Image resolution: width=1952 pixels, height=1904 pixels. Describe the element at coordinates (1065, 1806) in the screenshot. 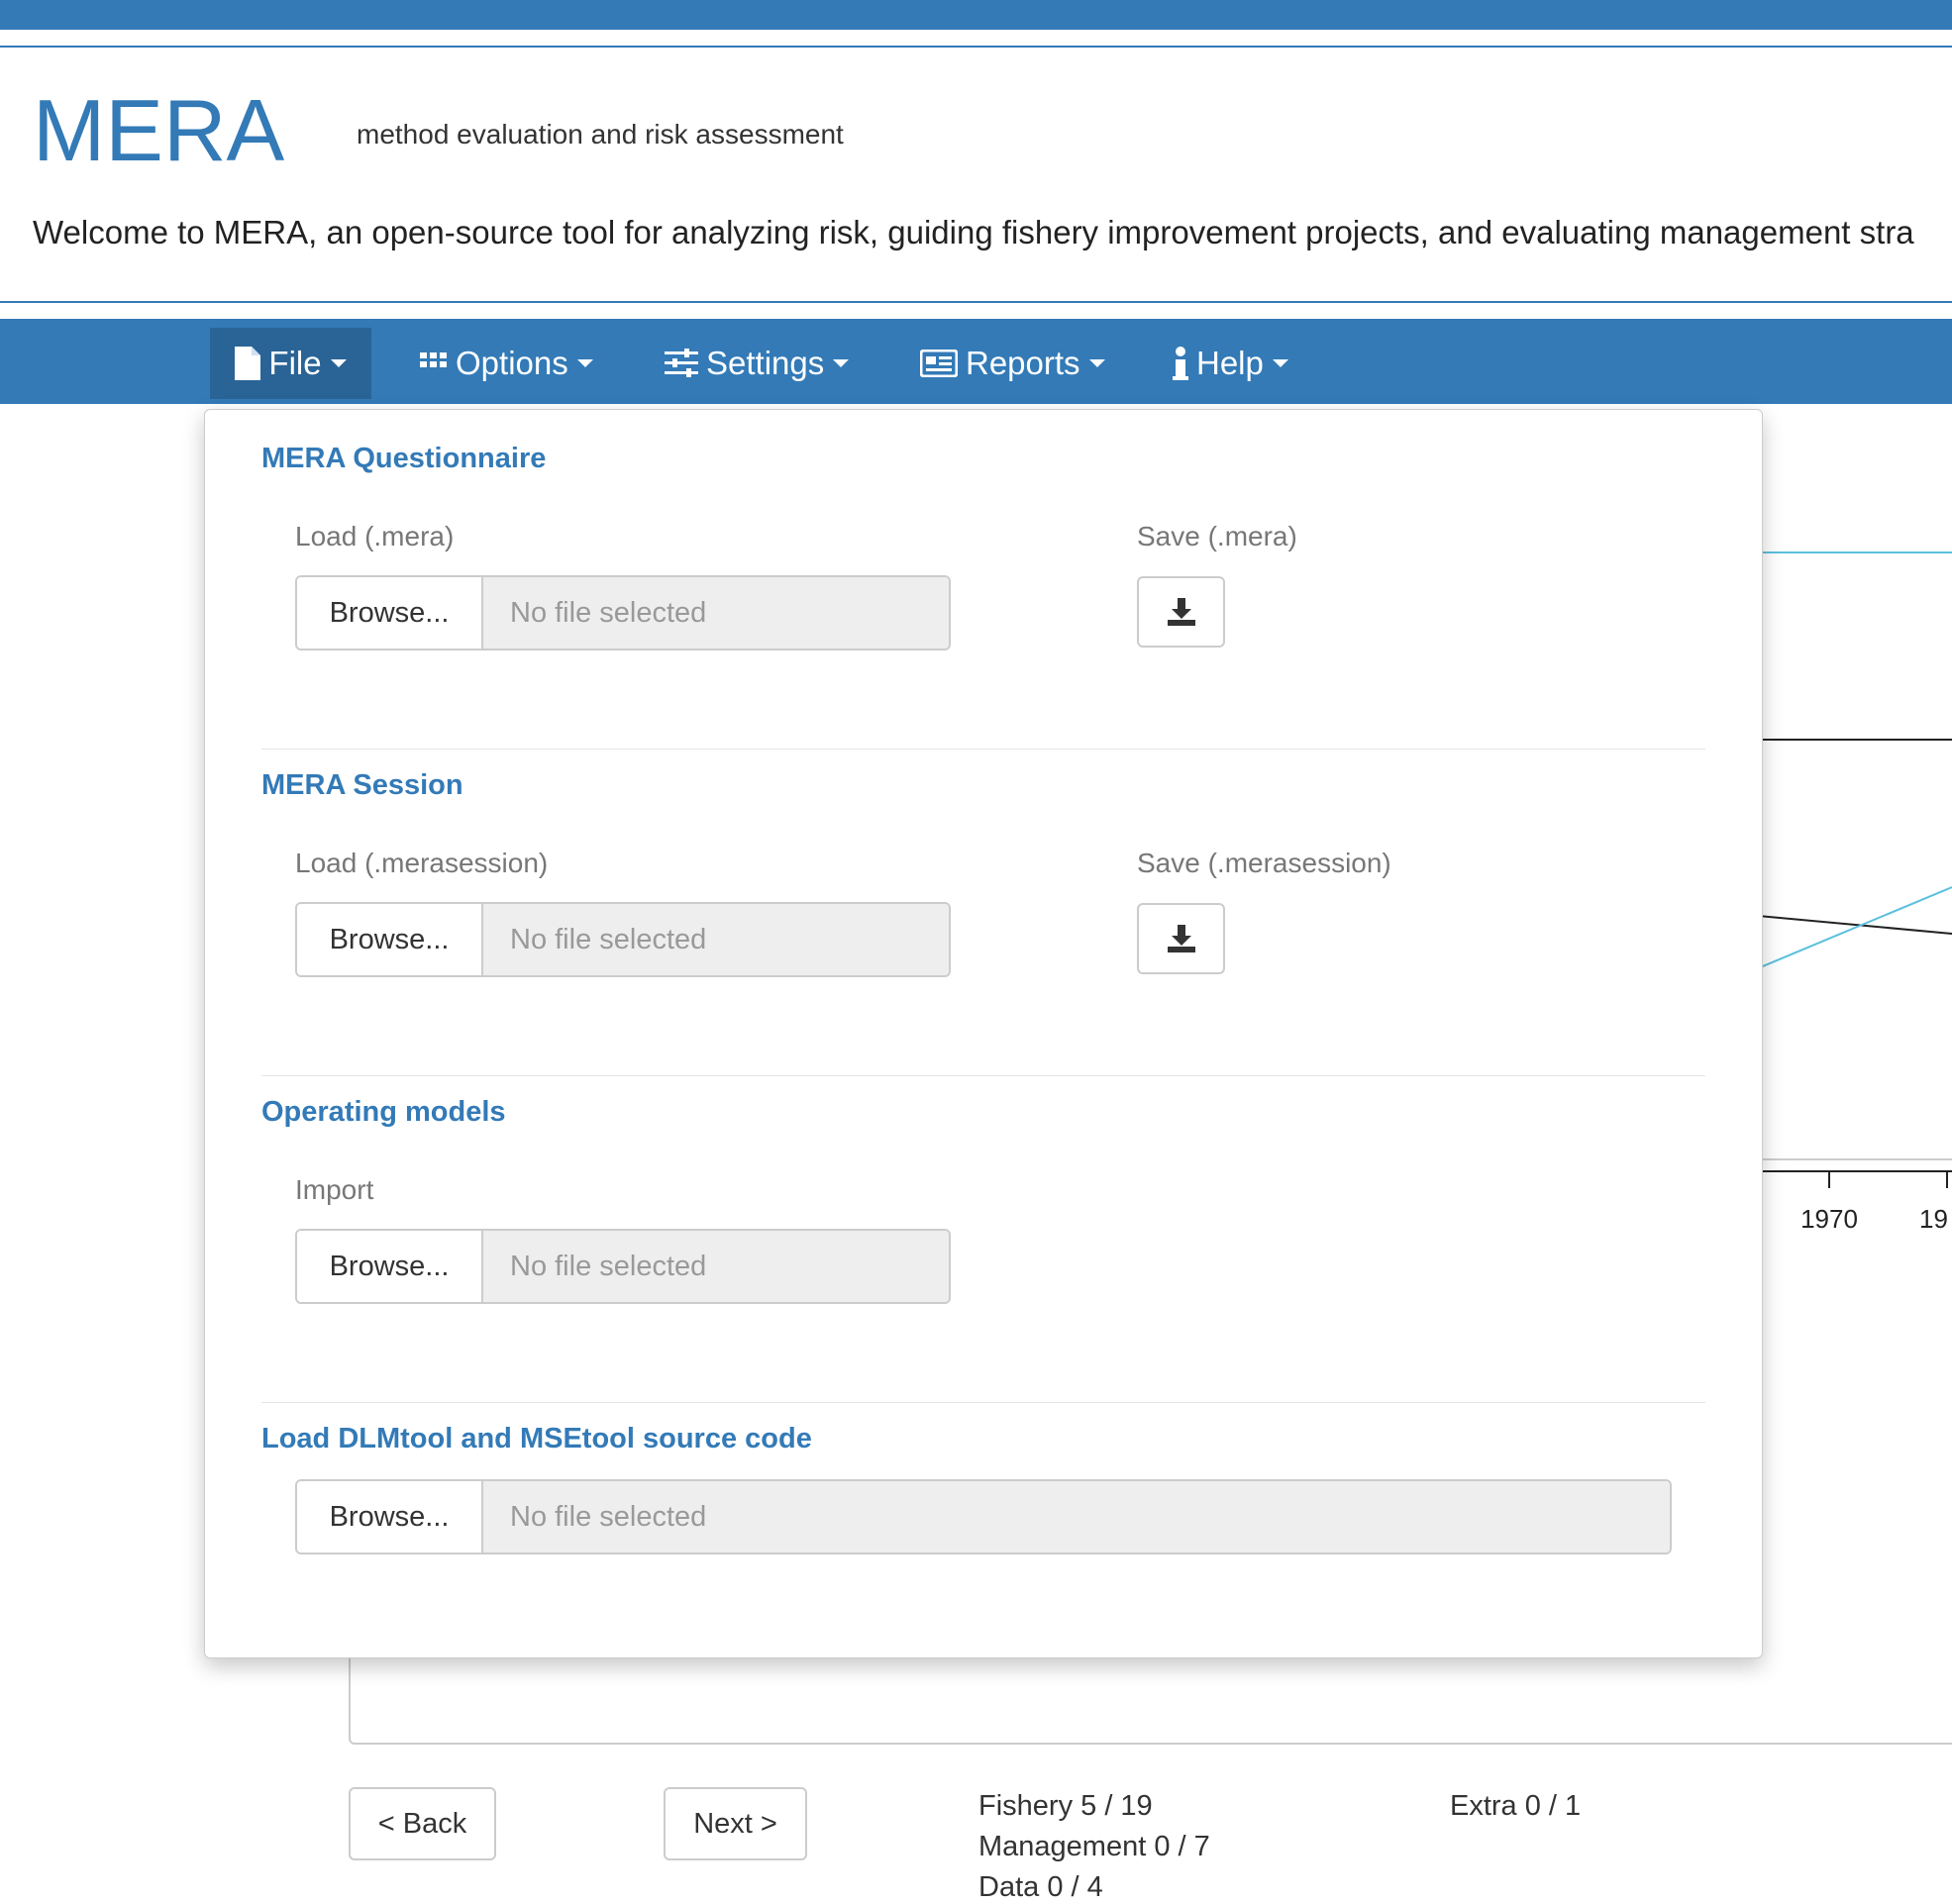

I see `progress-fishery: Fishery 5 / 19` at that location.